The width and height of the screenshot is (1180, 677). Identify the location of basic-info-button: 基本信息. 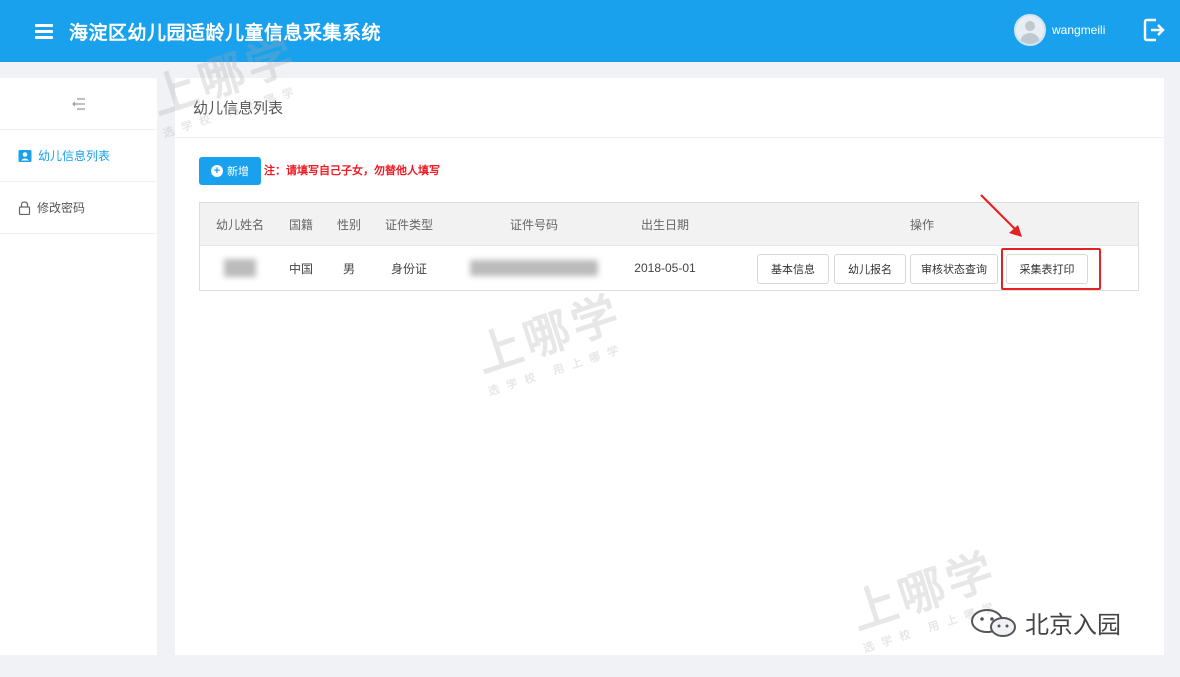
(793, 269).